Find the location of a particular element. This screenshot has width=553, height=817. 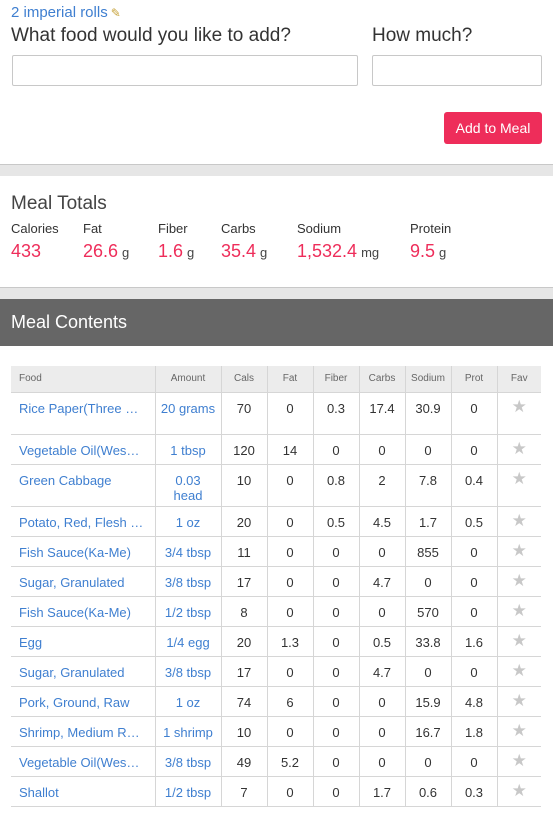

cell-sodium: 15.9 is located at coordinates (427, 701).